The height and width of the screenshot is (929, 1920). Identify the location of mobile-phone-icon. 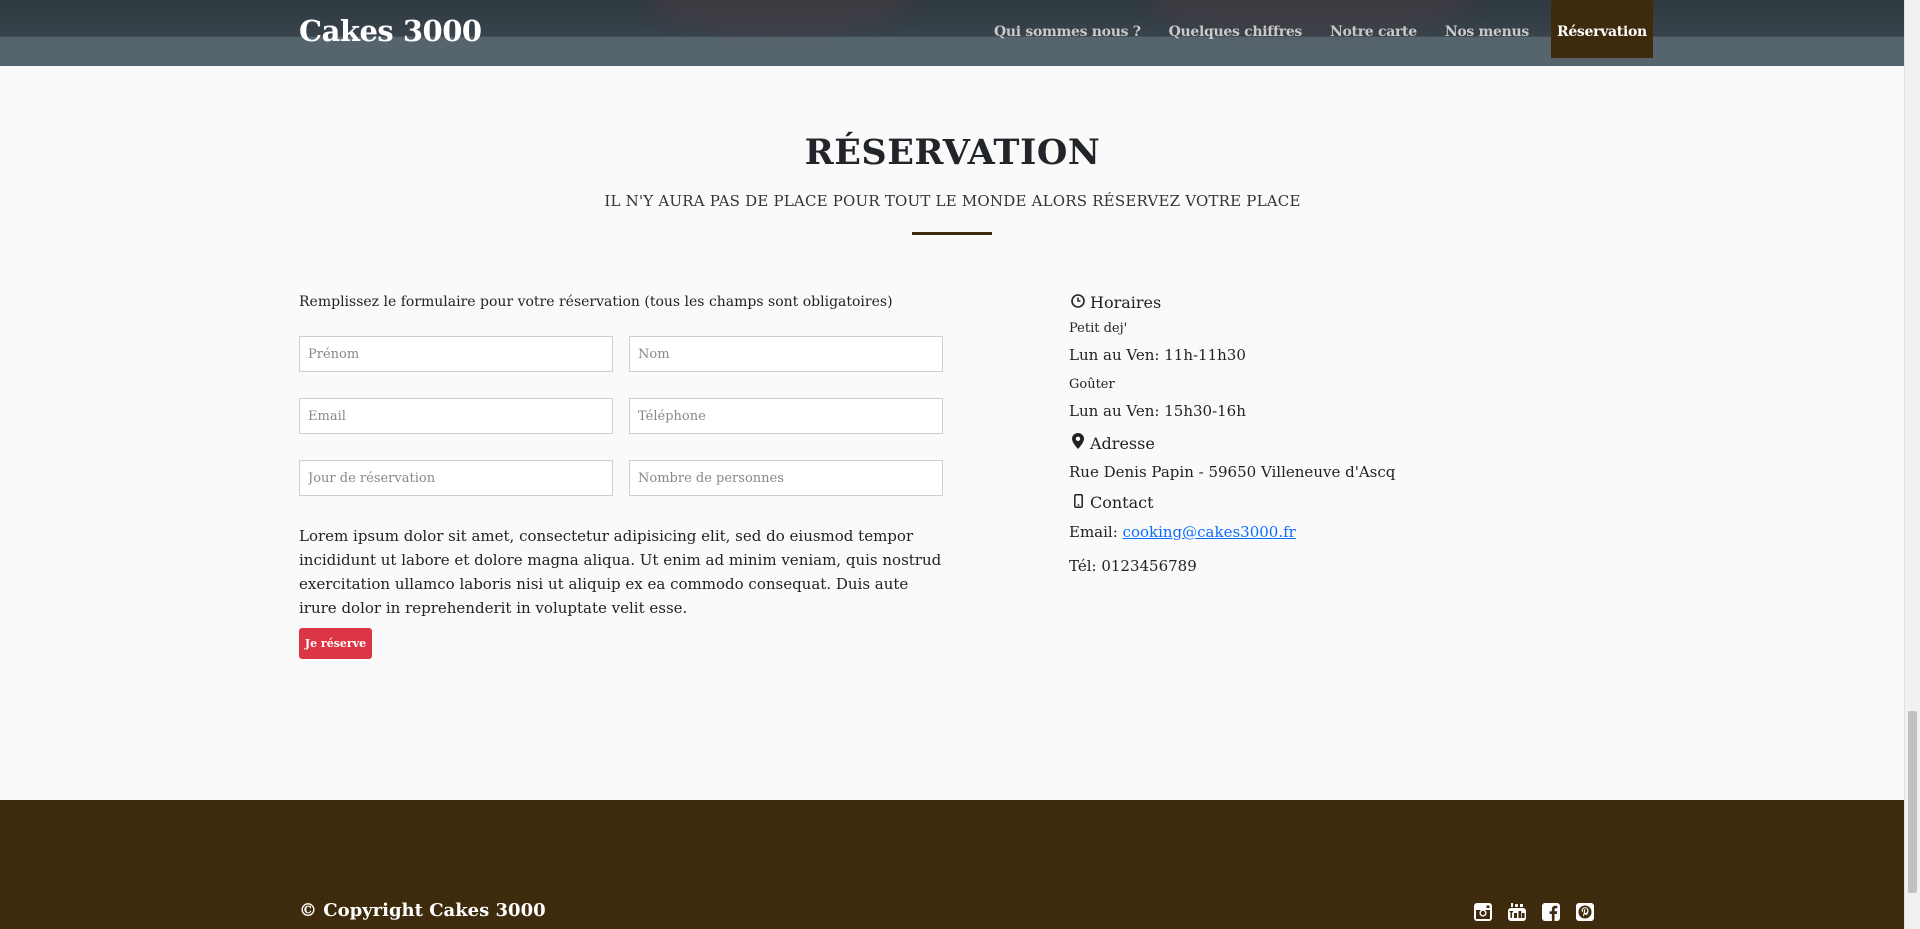
(1078, 502).